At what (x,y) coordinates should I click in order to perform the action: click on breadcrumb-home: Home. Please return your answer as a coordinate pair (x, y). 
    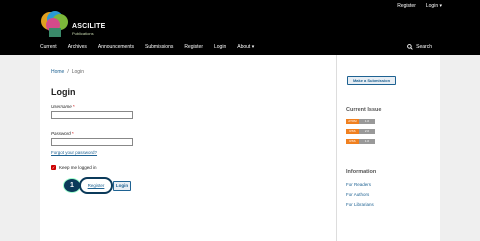
    Looking at the image, I should click on (57, 72).